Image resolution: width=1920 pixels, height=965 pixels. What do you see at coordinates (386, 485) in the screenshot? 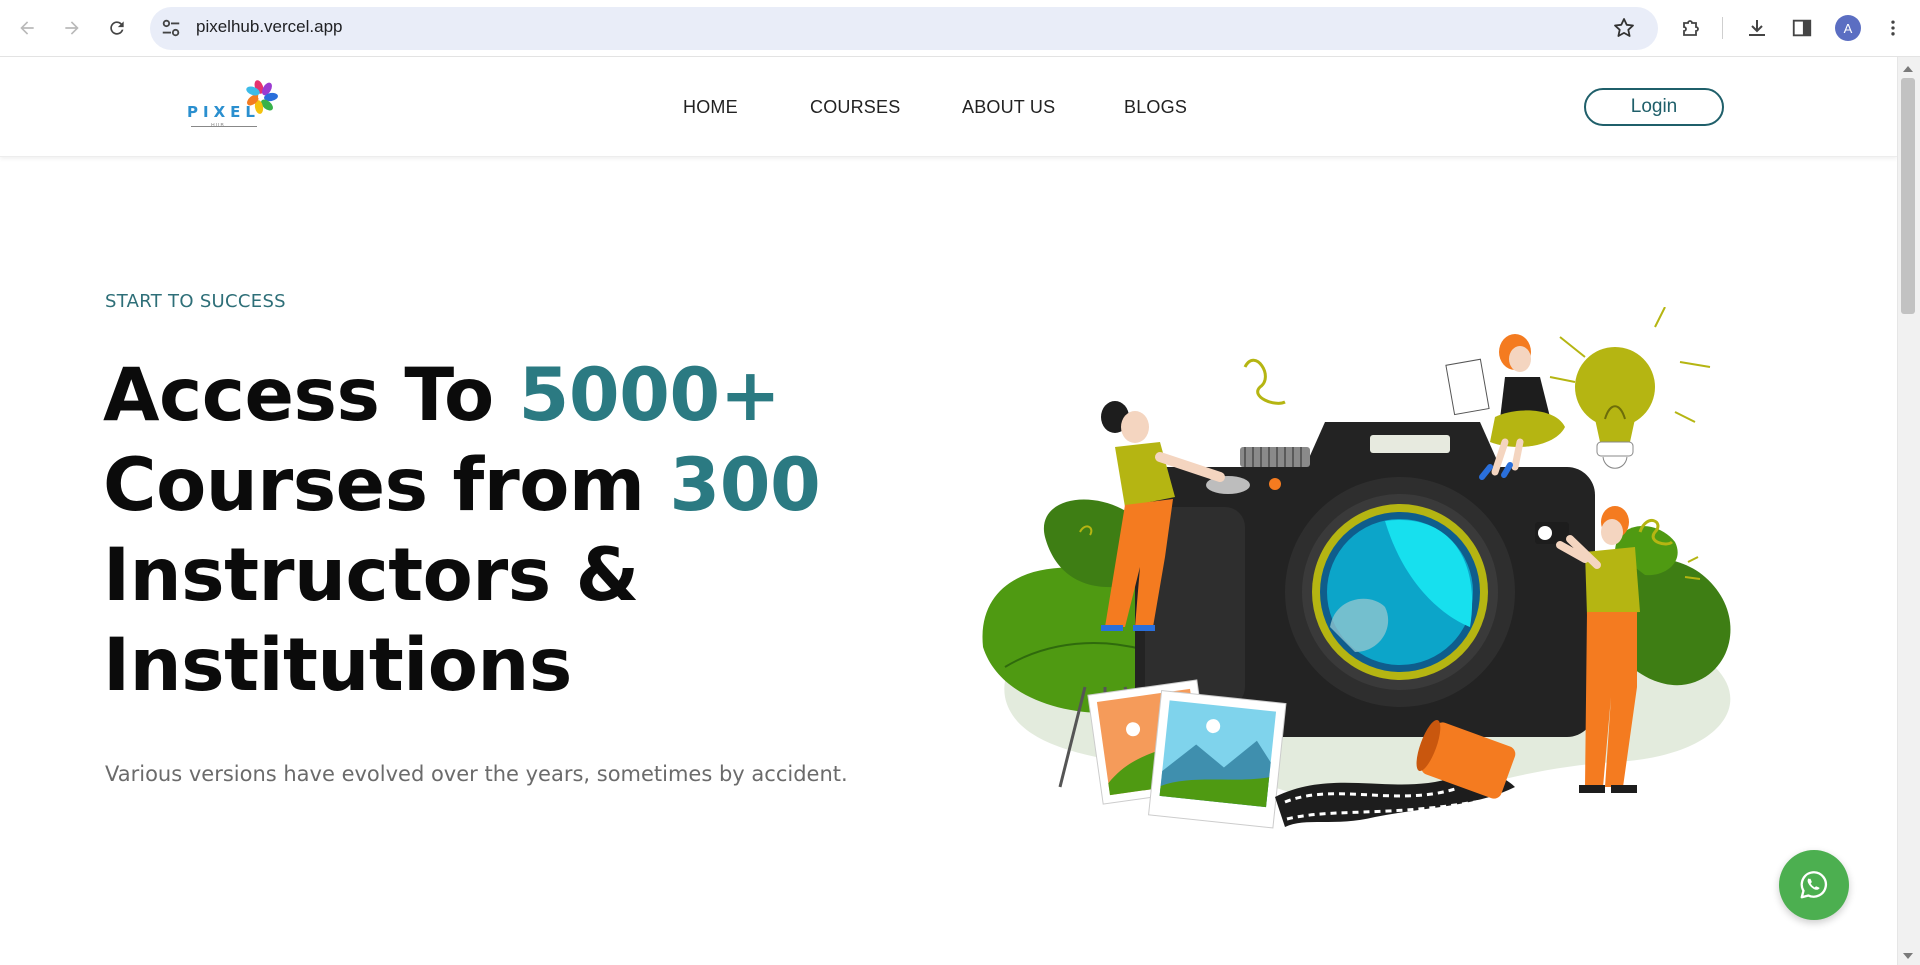
I see `headline-part: Courses from` at bounding box center [386, 485].